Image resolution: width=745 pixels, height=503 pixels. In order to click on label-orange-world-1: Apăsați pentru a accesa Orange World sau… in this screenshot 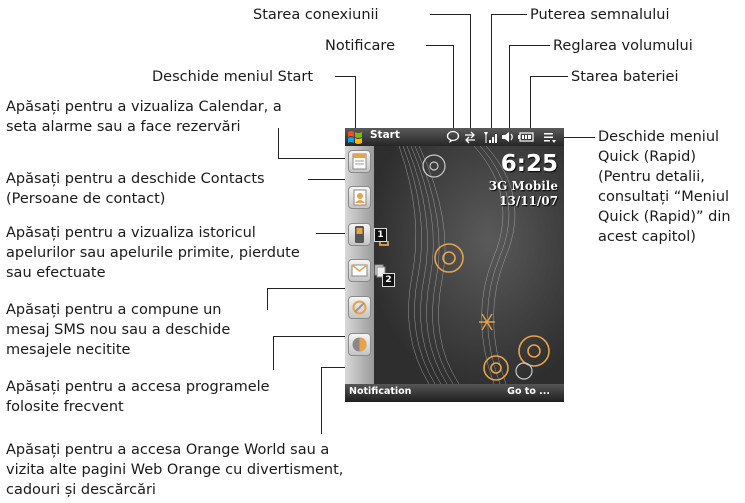, I will do `click(168, 450)`.